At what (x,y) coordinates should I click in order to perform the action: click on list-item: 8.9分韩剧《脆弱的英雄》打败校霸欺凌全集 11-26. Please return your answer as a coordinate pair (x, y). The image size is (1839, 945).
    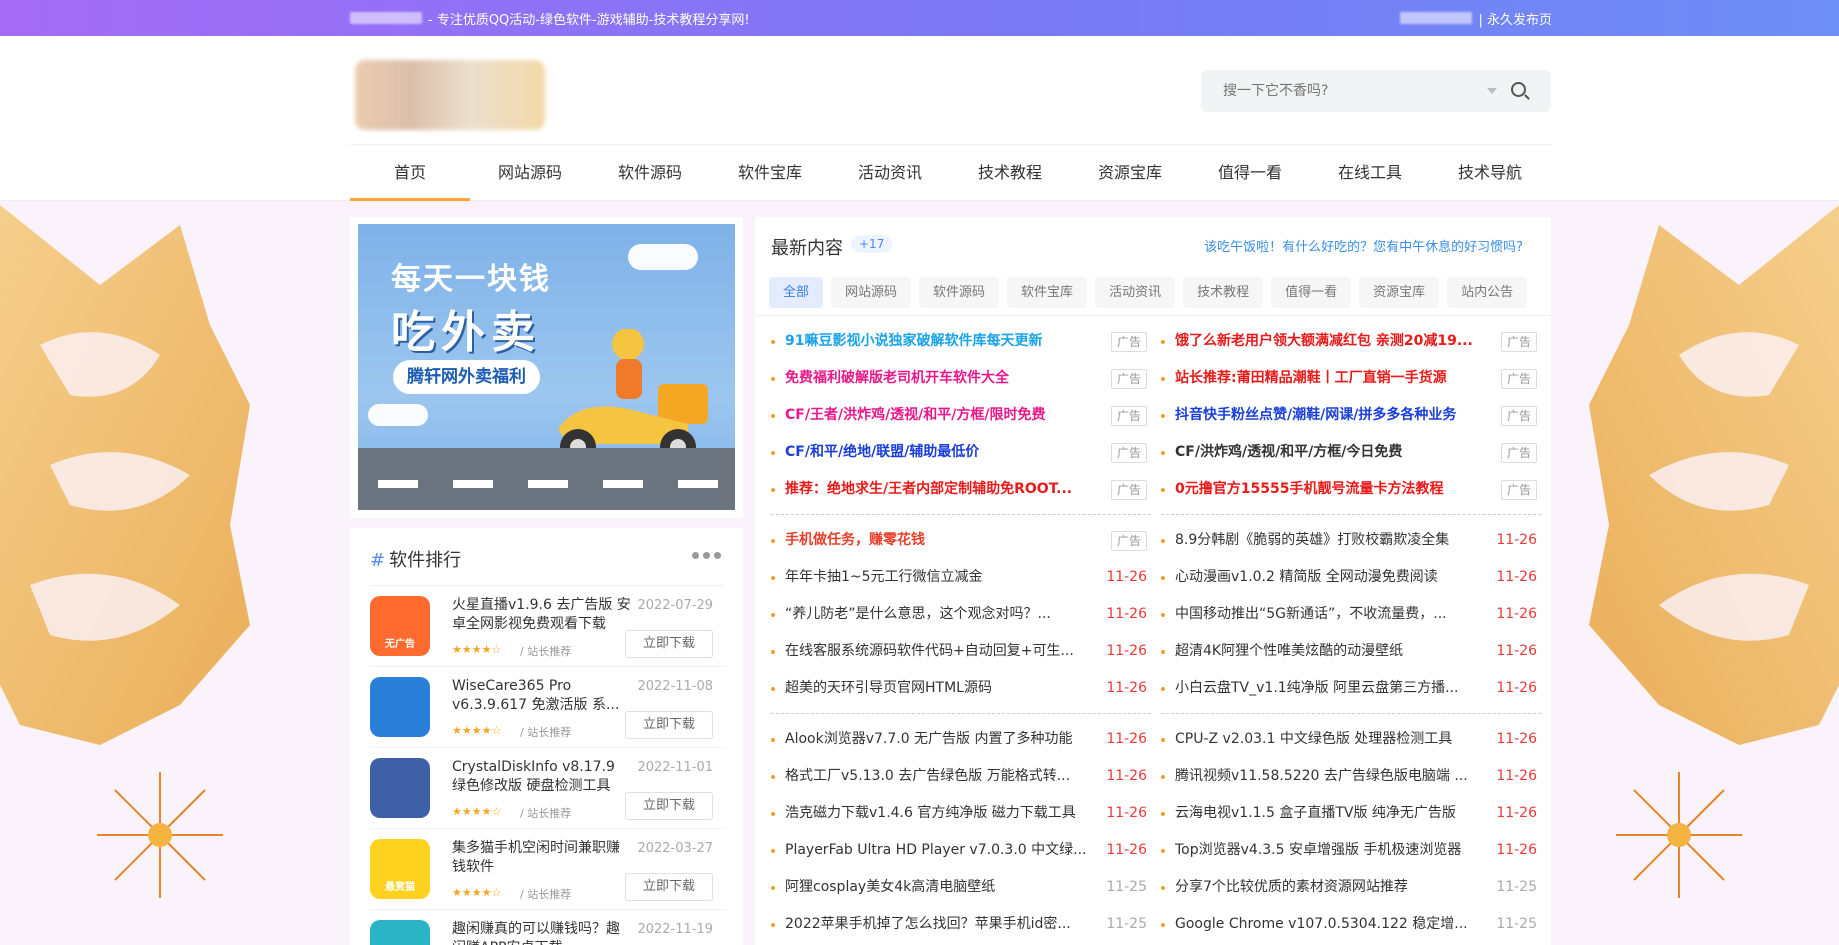
    Looking at the image, I should click on (1351, 540).